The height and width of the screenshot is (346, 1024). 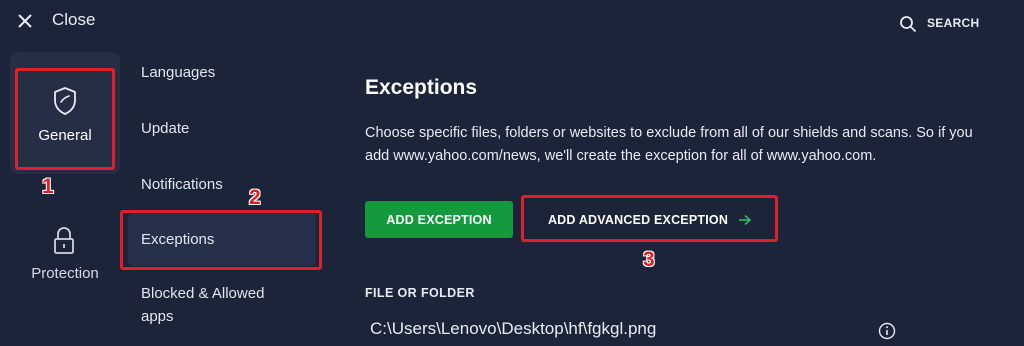 What do you see at coordinates (649, 259) in the screenshot?
I see `annotation-number-3: 3` at bounding box center [649, 259].